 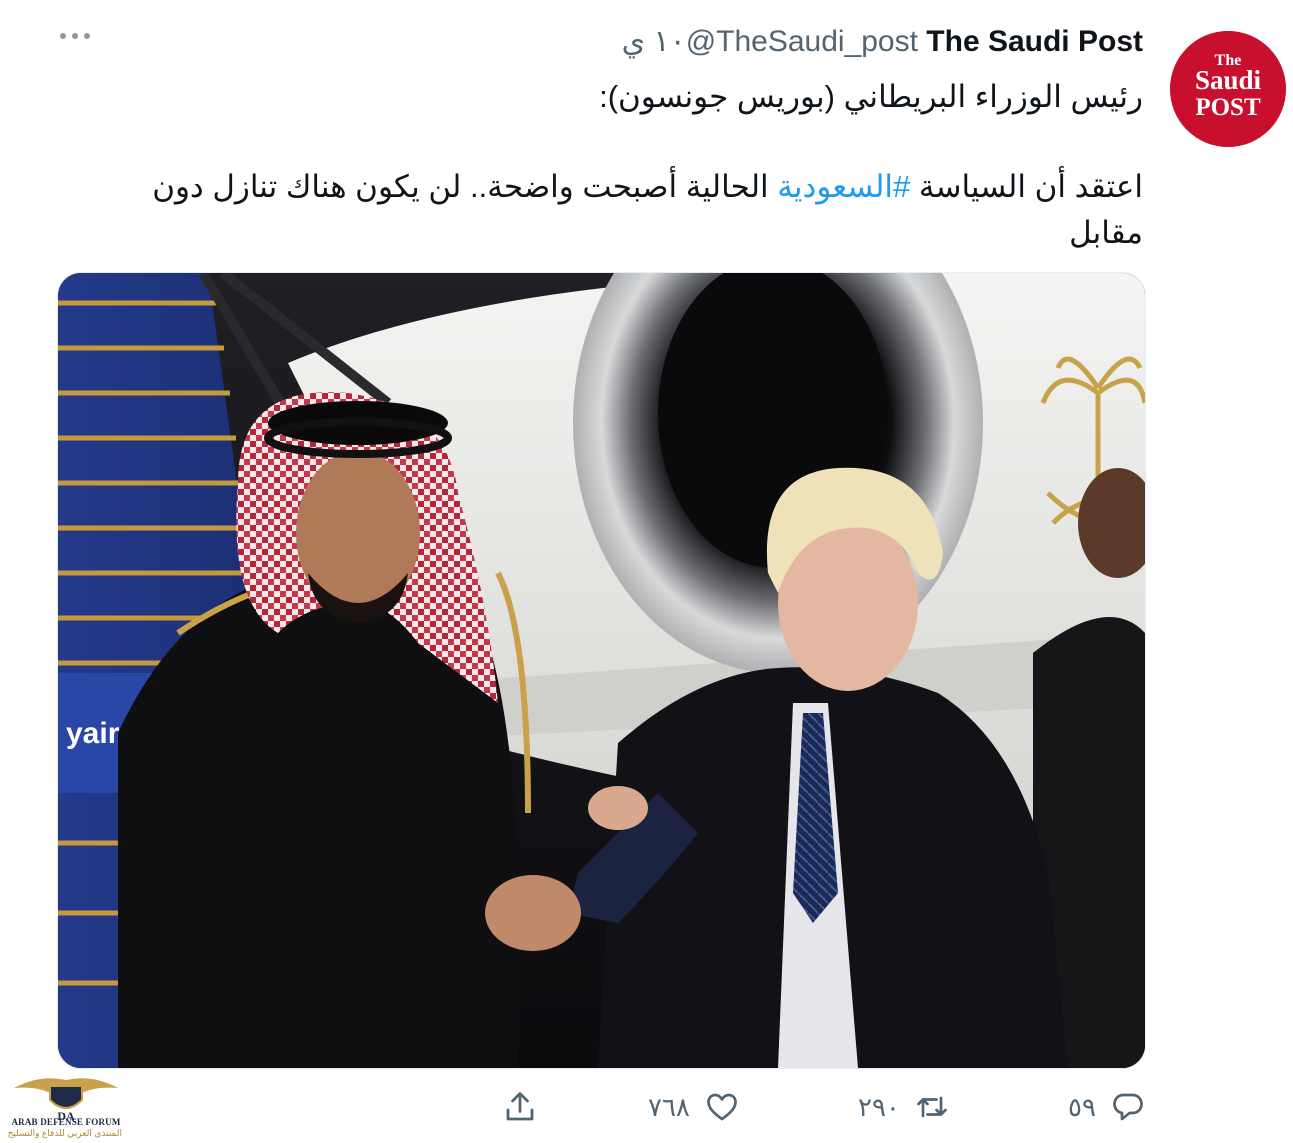 I want to click on reply-button: ٥٩, so click(x=1107, y=1107).